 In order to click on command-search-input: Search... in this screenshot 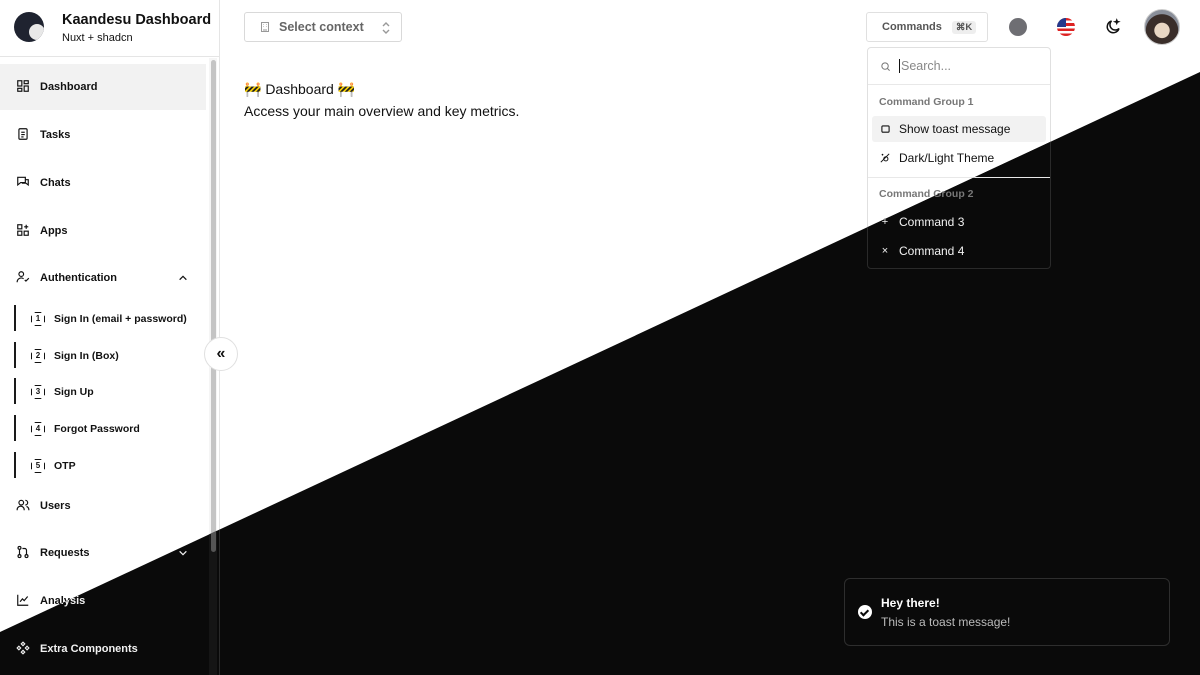, I will do `click(926, 66)`.